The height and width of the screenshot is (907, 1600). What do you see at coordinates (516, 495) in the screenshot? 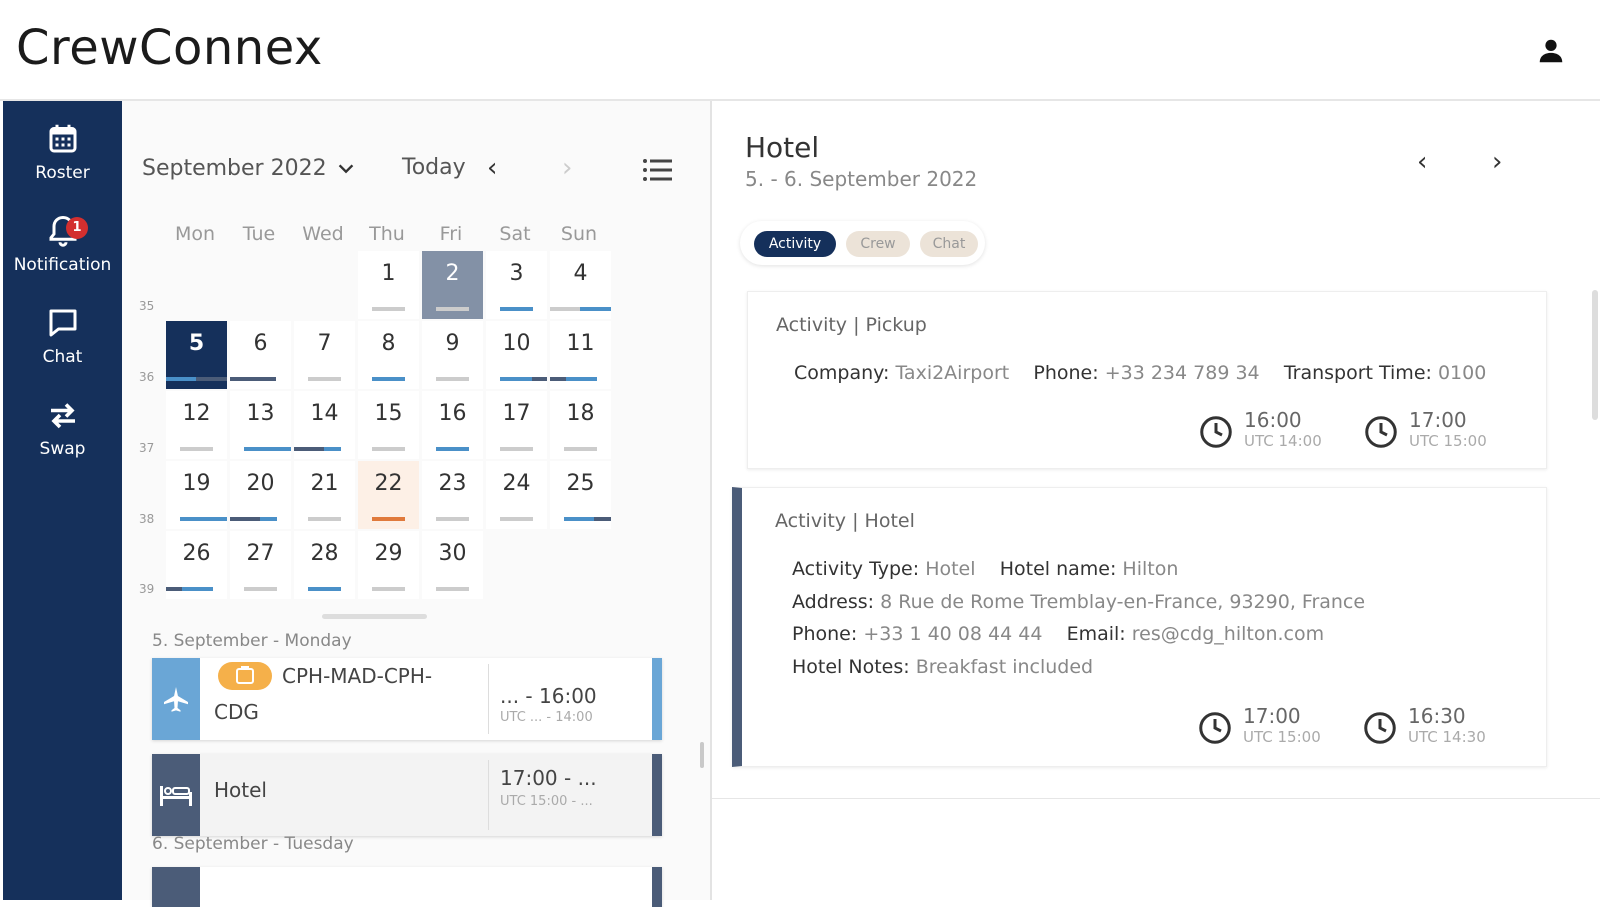
I see `calendar-day: 24` at bounding box center [516, 495].